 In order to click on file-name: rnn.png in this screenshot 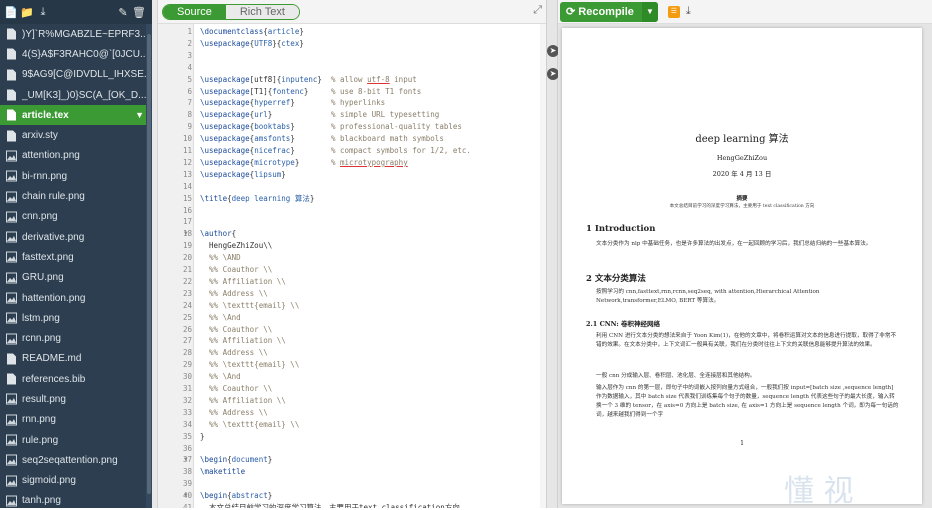, I will do `click(39, 420)`.